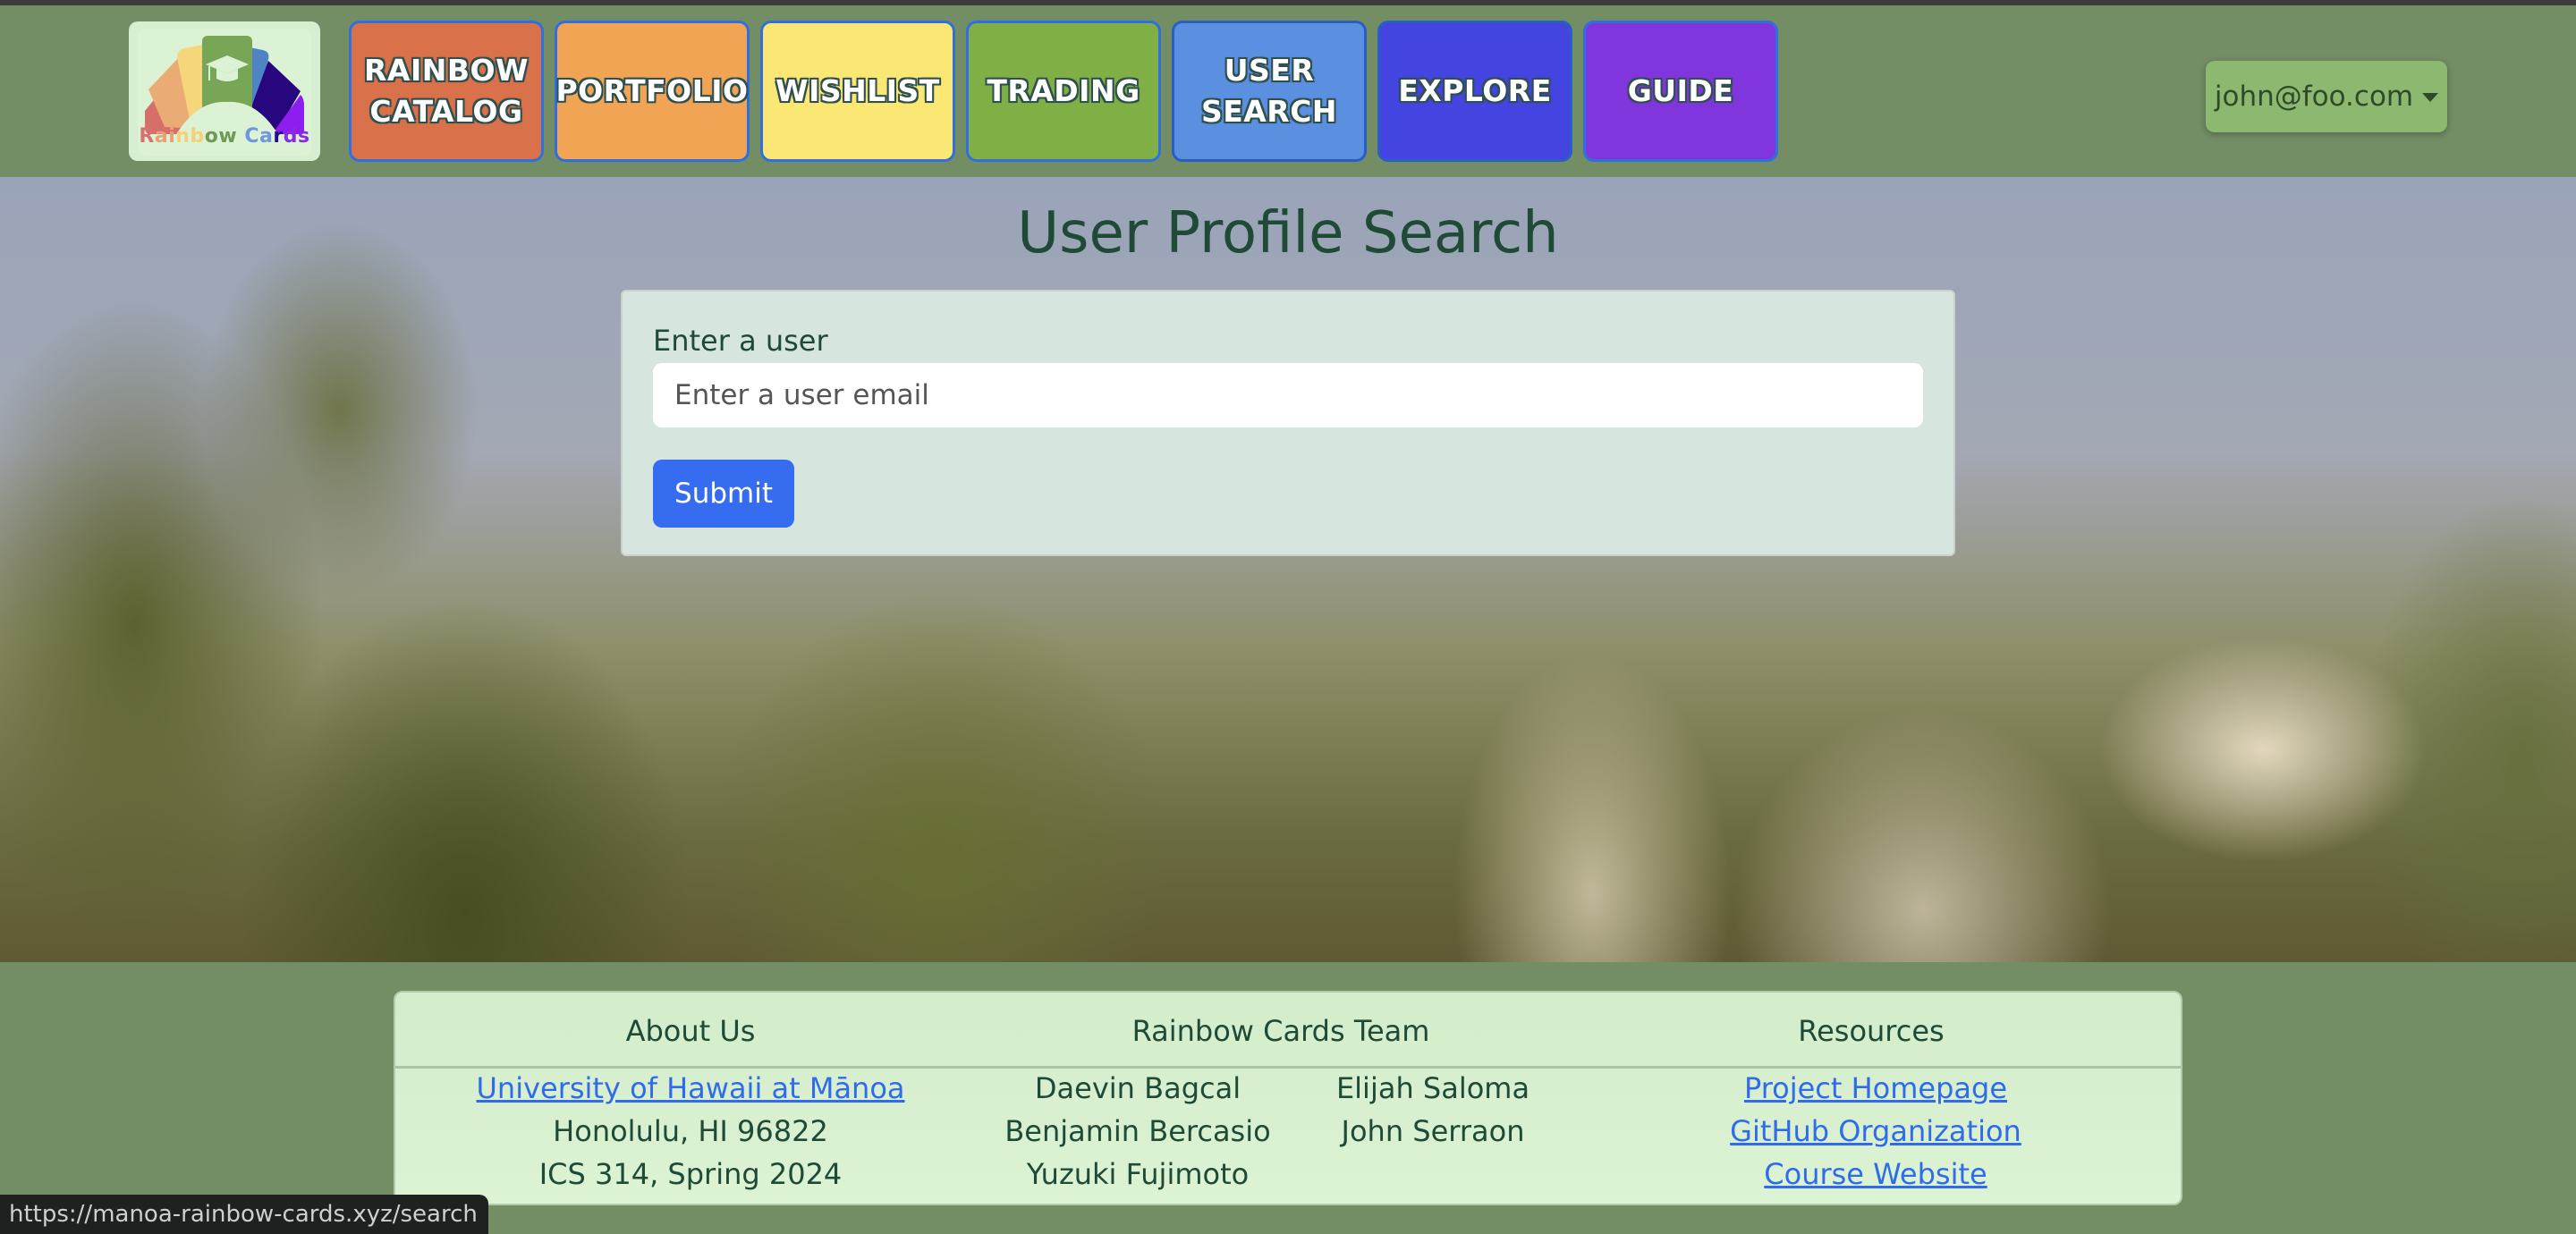  Describe the element at coordinates (1138, 1174) in the screenshot. I see `team-member: Yuzuki Fujimoto` at that location.